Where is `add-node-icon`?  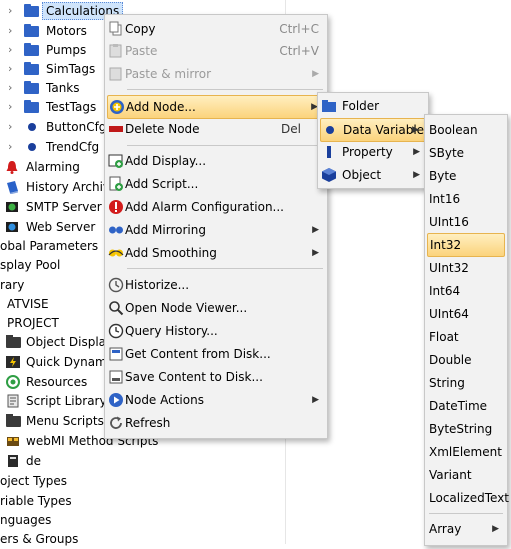 add-node-icon is located at coordinates (117, 107).